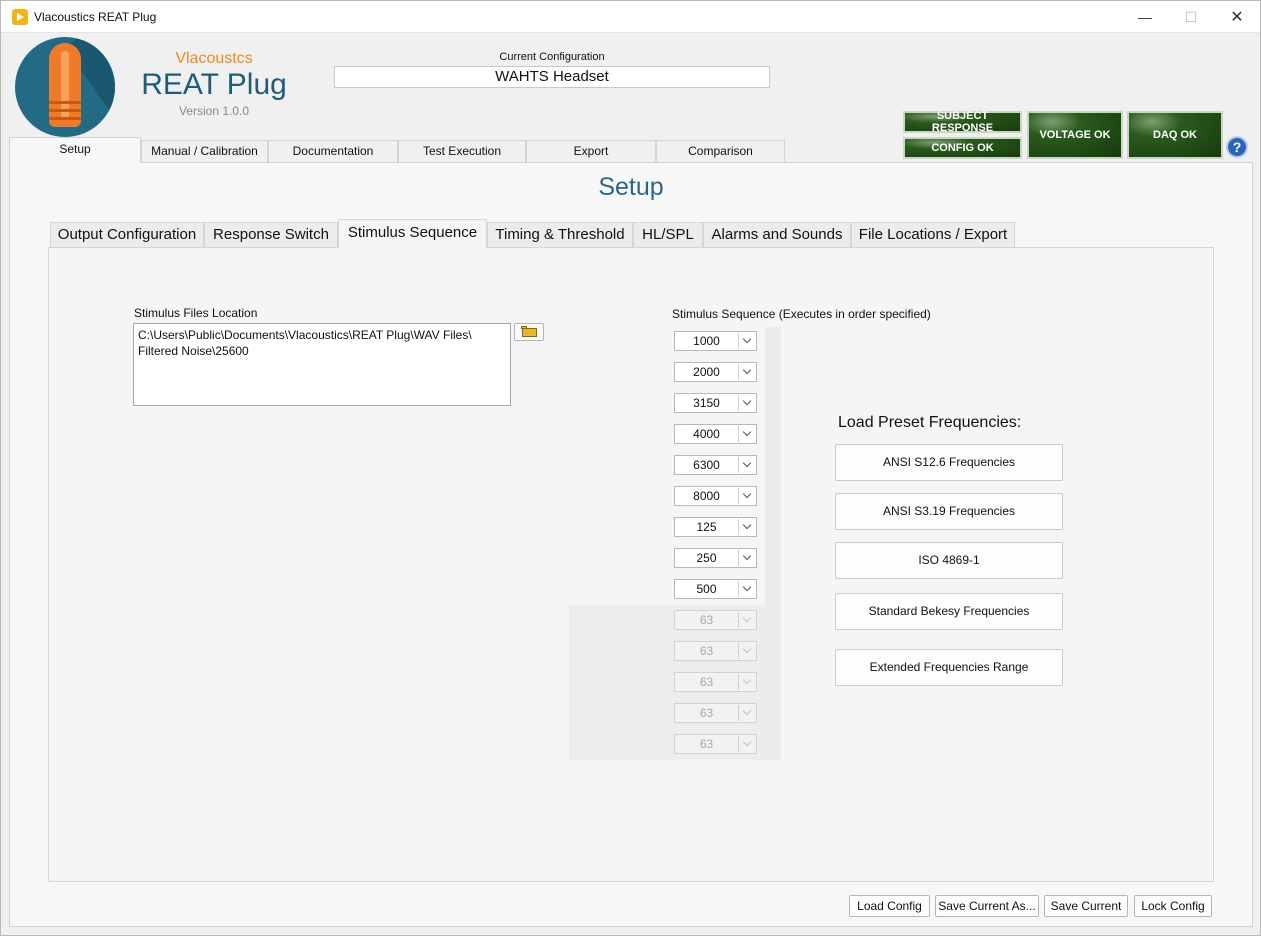 Image resolution: width=1261 pixels, height=936 pixels. Describe the element at coordinates (20, 17) in the screenshot. I see `app-play-icon` at that location.